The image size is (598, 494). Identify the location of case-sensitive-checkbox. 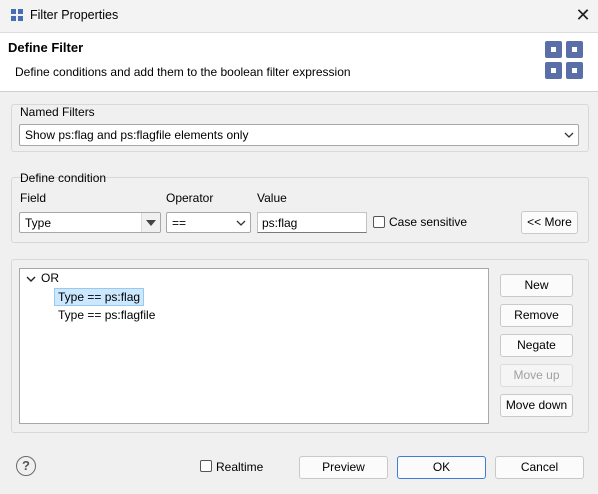
(379, 222).